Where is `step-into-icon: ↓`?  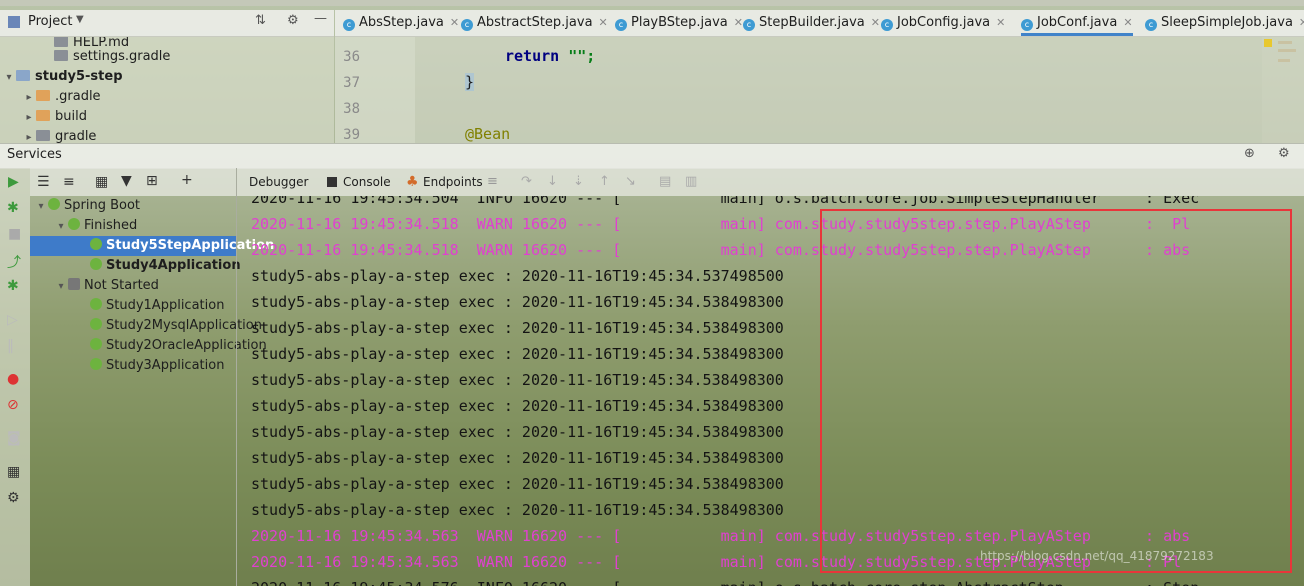
step-into-icon: ↓ is located at coordinates (552, 181).